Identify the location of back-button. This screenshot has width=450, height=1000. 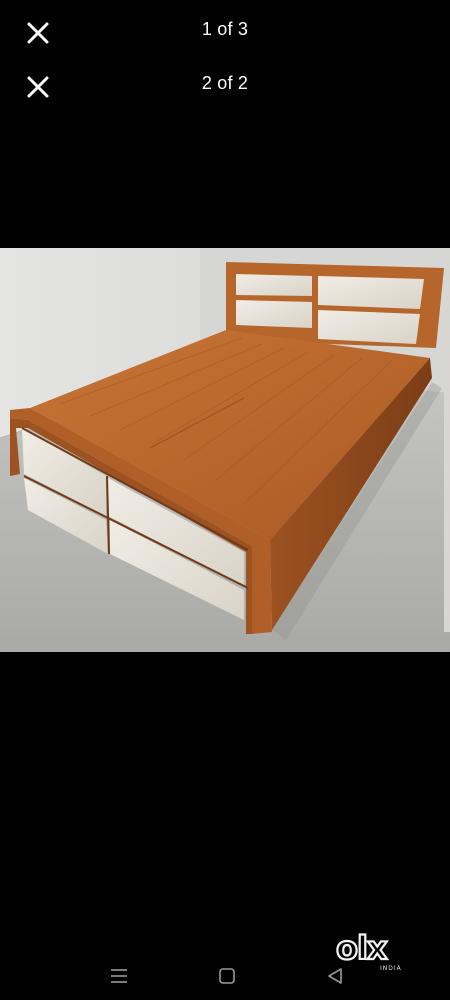
(335, 976).